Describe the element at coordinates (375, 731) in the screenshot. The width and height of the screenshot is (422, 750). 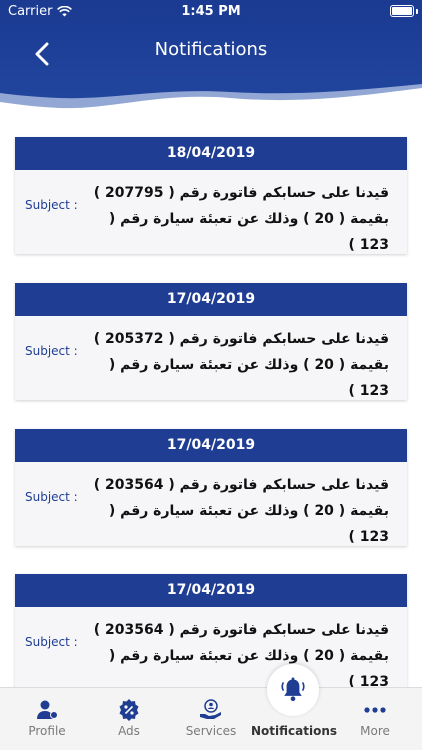
I see `tab-label: More` at that location.